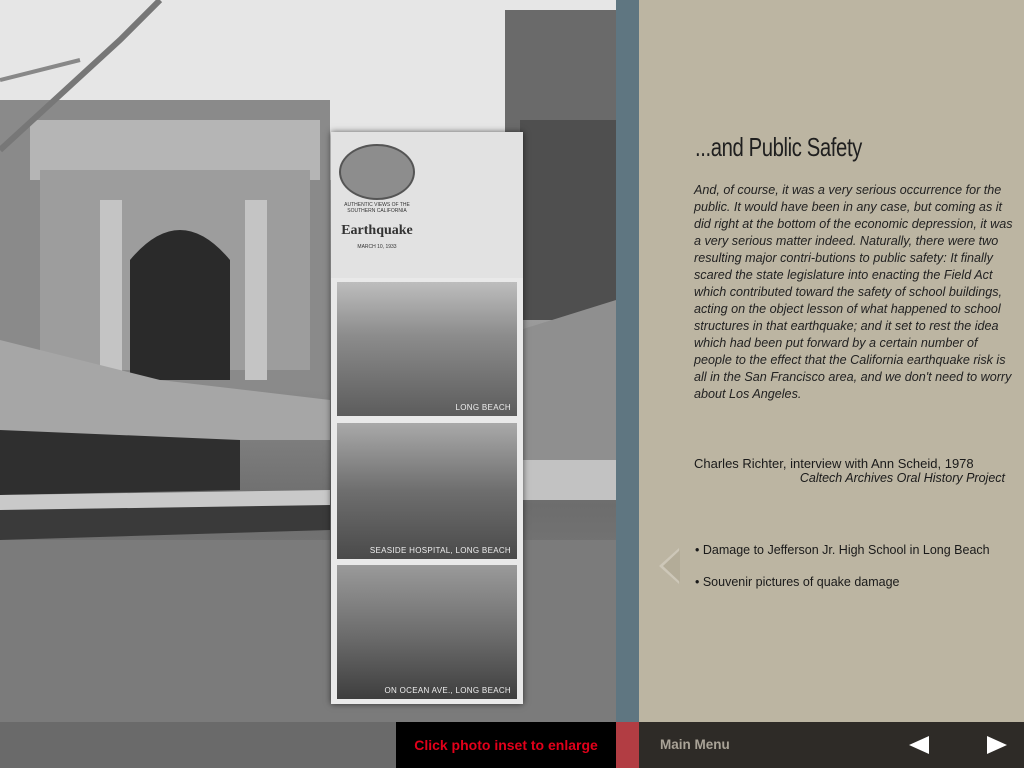  What do you see at coordinates (797, 582) in the screenshot?
I see `link-souvenir-pictures: • Souvenir pictures of quake damage` at bounding box center [797, 582].